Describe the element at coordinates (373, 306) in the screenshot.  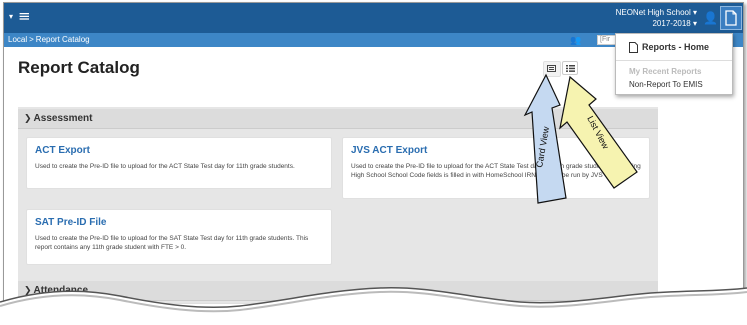
I see `torn-edge` at that location.